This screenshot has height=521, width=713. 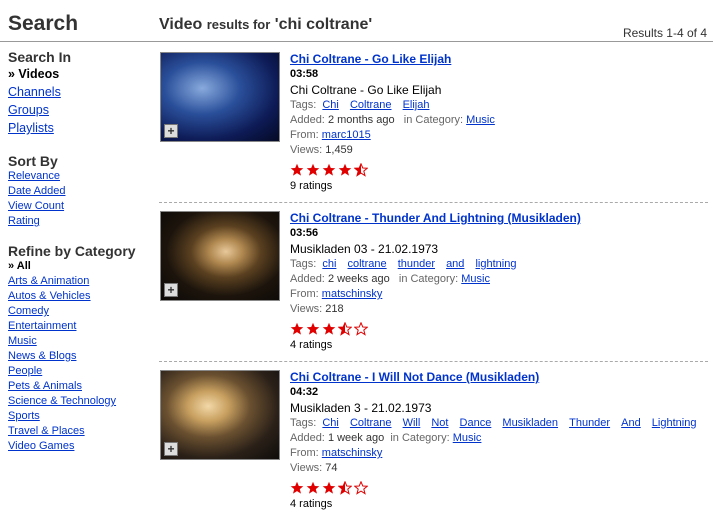 What do you see at coordinates (31, 128) in the screenshot?
I see `search-in-playlists-link: Playlists` at bounding box center [31, 128].